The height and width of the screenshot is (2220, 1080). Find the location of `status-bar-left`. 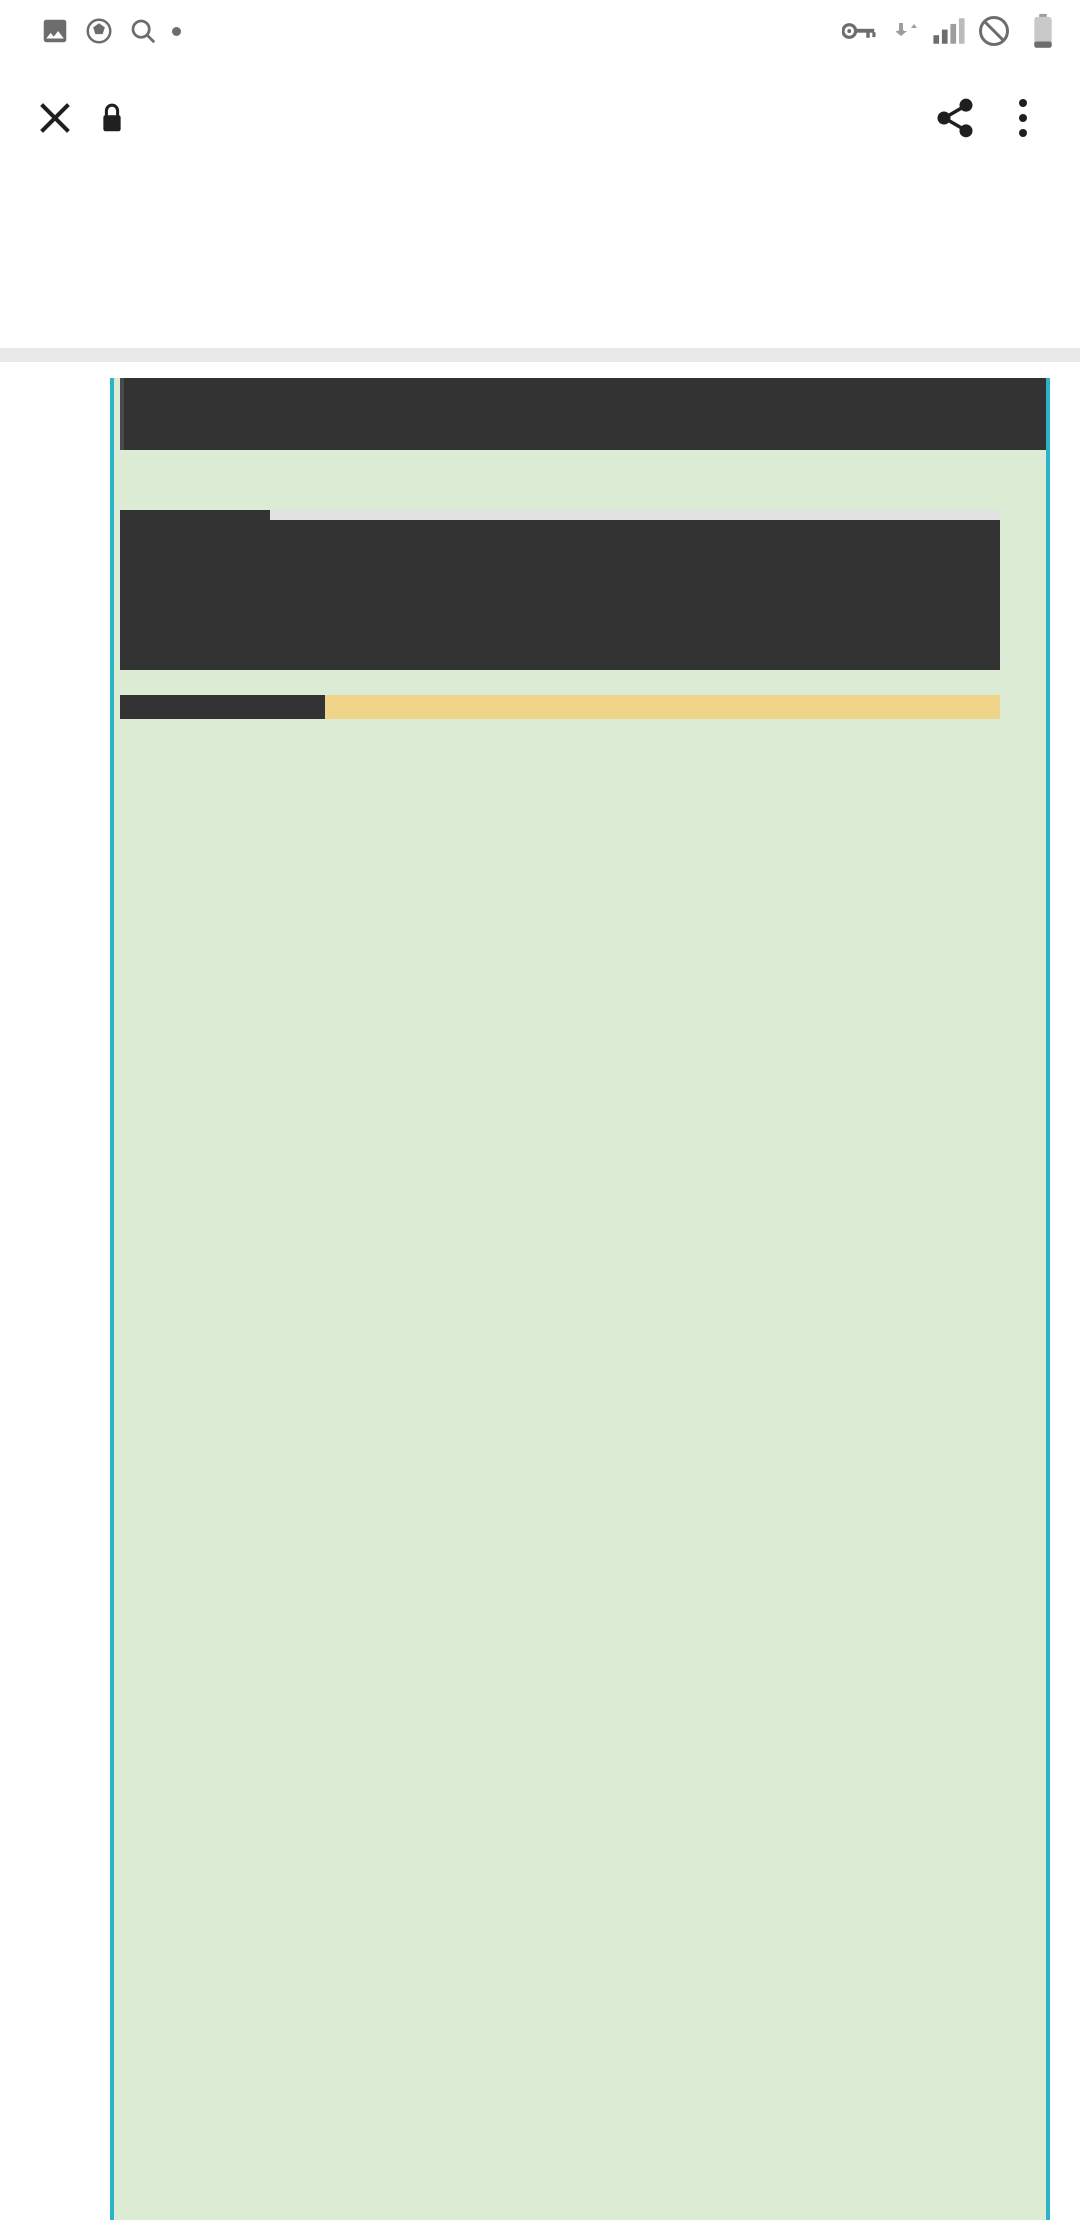

status-bar-left is located at coordinates (103, 31).